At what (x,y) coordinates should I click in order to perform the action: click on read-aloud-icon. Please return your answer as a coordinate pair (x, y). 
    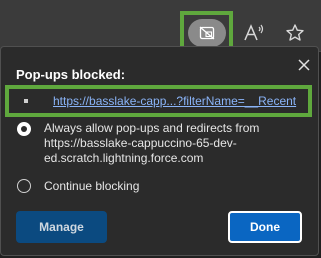
    Looking at the image, I should click on (254, 32).